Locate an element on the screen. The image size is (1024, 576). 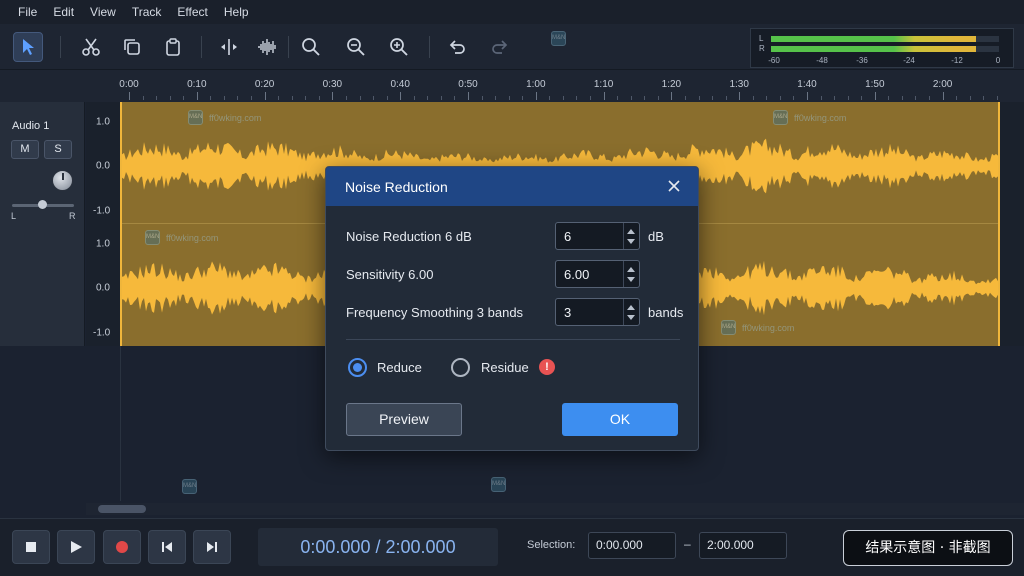
sensitivity-input: 6.00 is located at coordinates (597, 274).